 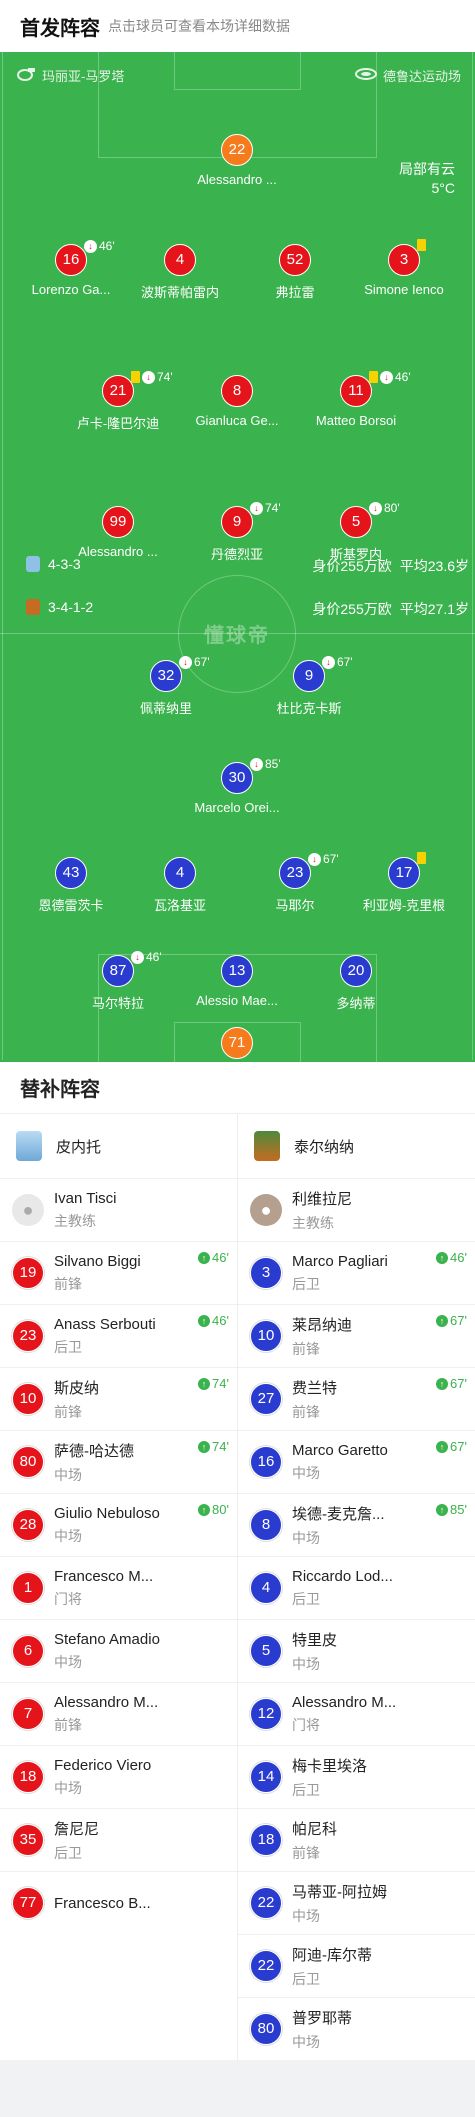 What do you see at coordinates (266, 2029) in the screenshot?
I see `sub-player-number: 80` at bounding box center [266, 2029].